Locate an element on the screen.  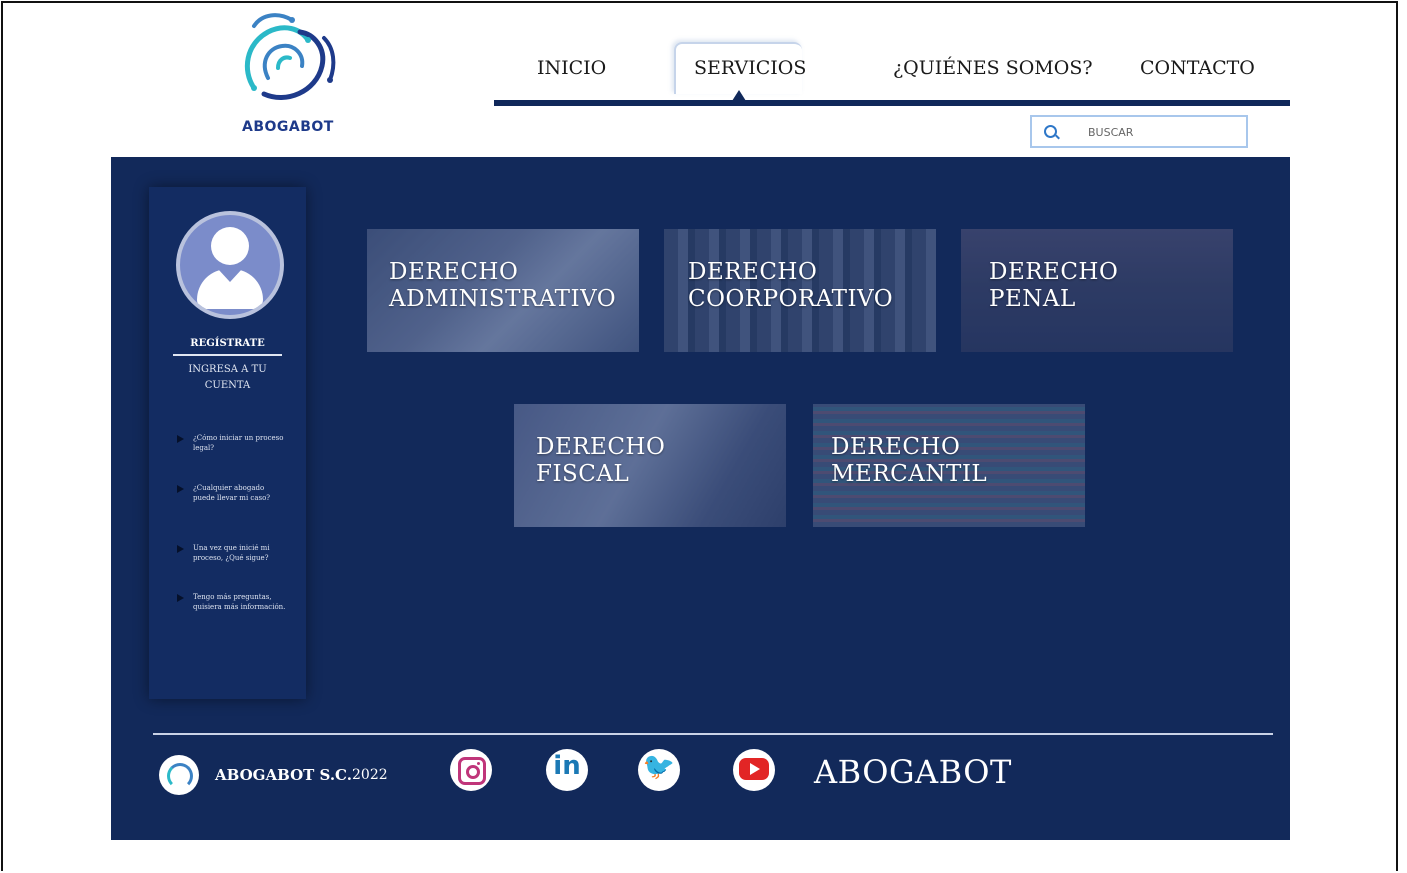
card-title-line2: FISCAL is located at coordinates (583, 474).